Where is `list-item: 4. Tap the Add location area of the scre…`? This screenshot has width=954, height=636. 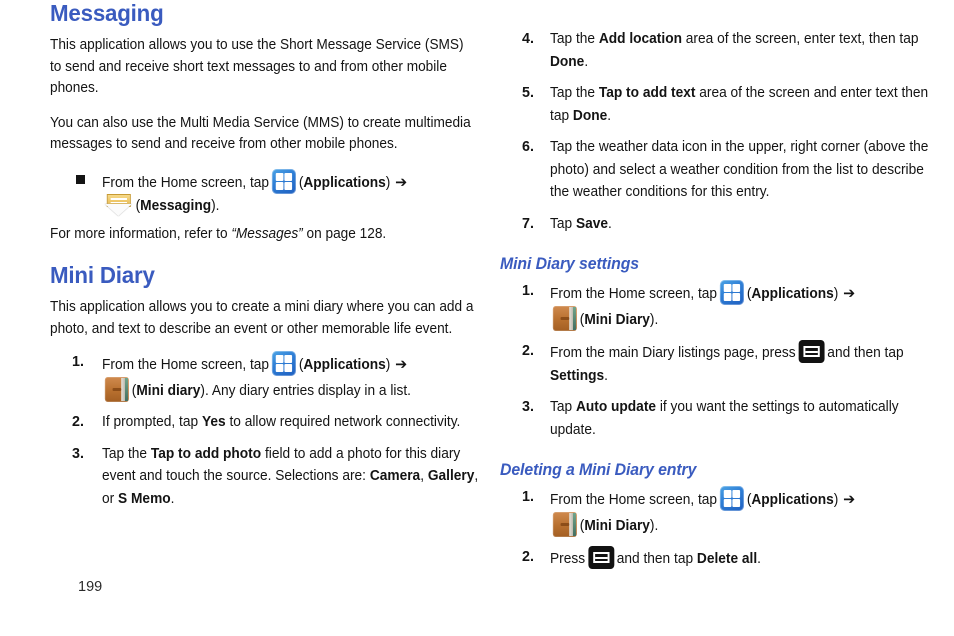
list-item: 4. Tap the Add location area of the scre… is located at coordinates (715, 50).